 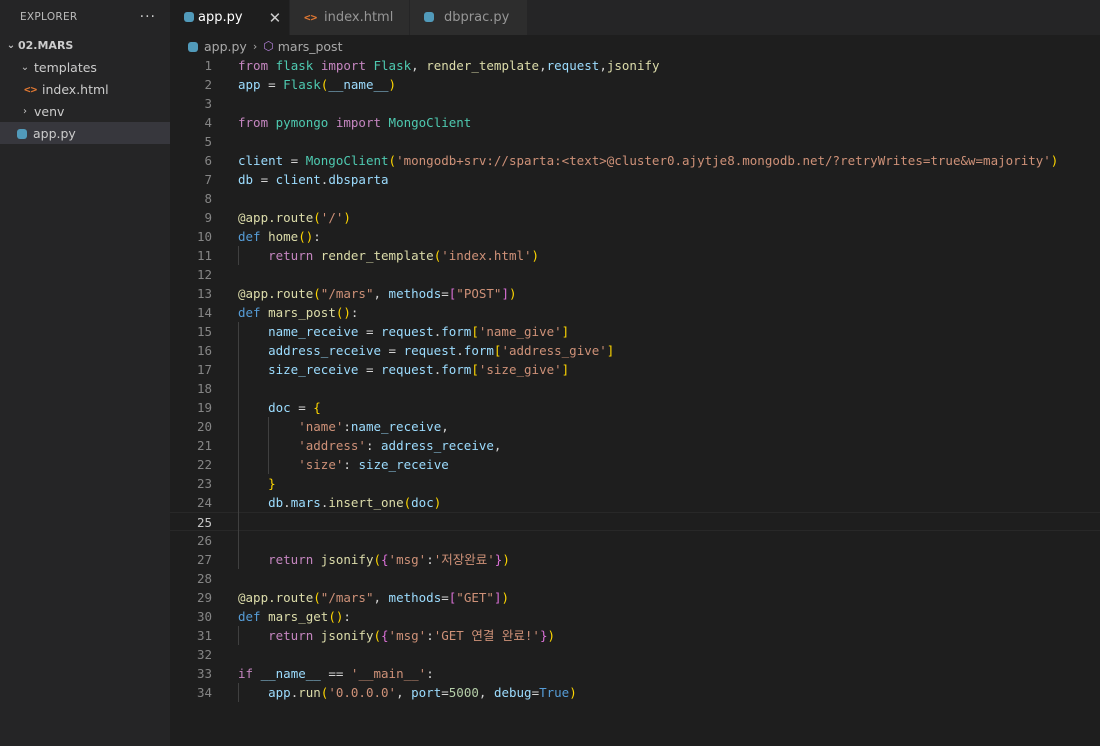 What do you see at coordinates (635, 103) in the screenshot?
I see `code-line: 3` at bounding box center [635, 103].